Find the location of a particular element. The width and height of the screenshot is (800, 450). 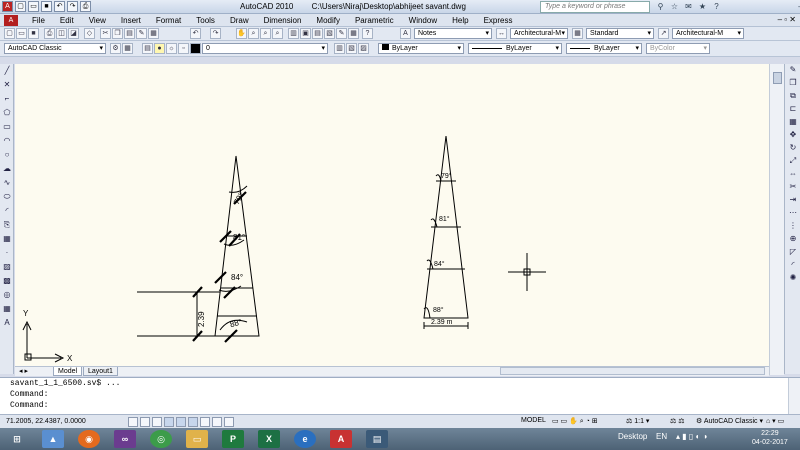

menu-express: Express is located at coordinates (498, 20).